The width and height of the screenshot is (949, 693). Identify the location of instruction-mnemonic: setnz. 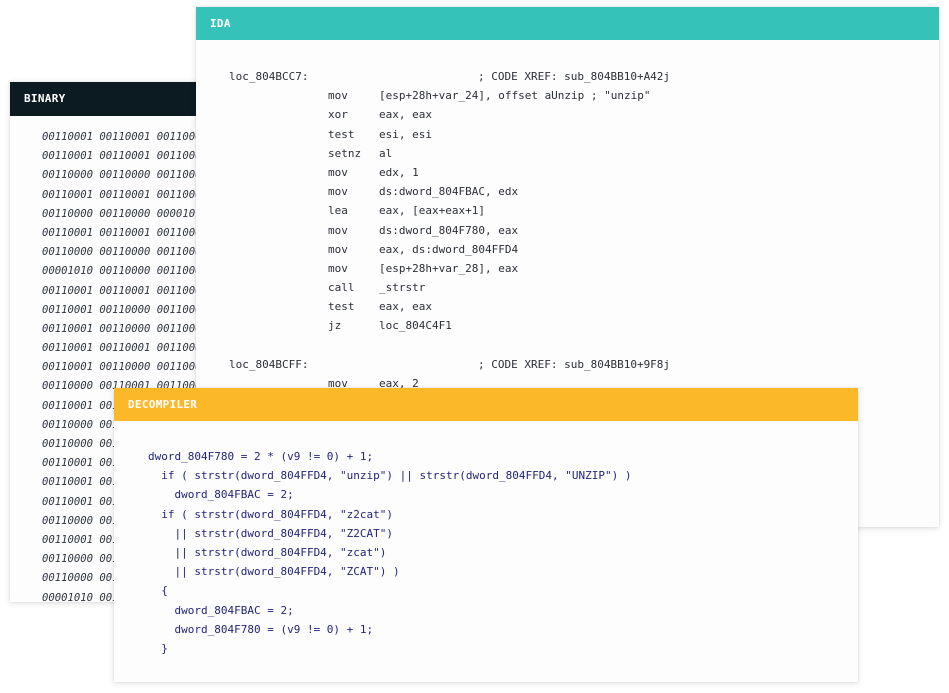
(345, 153).